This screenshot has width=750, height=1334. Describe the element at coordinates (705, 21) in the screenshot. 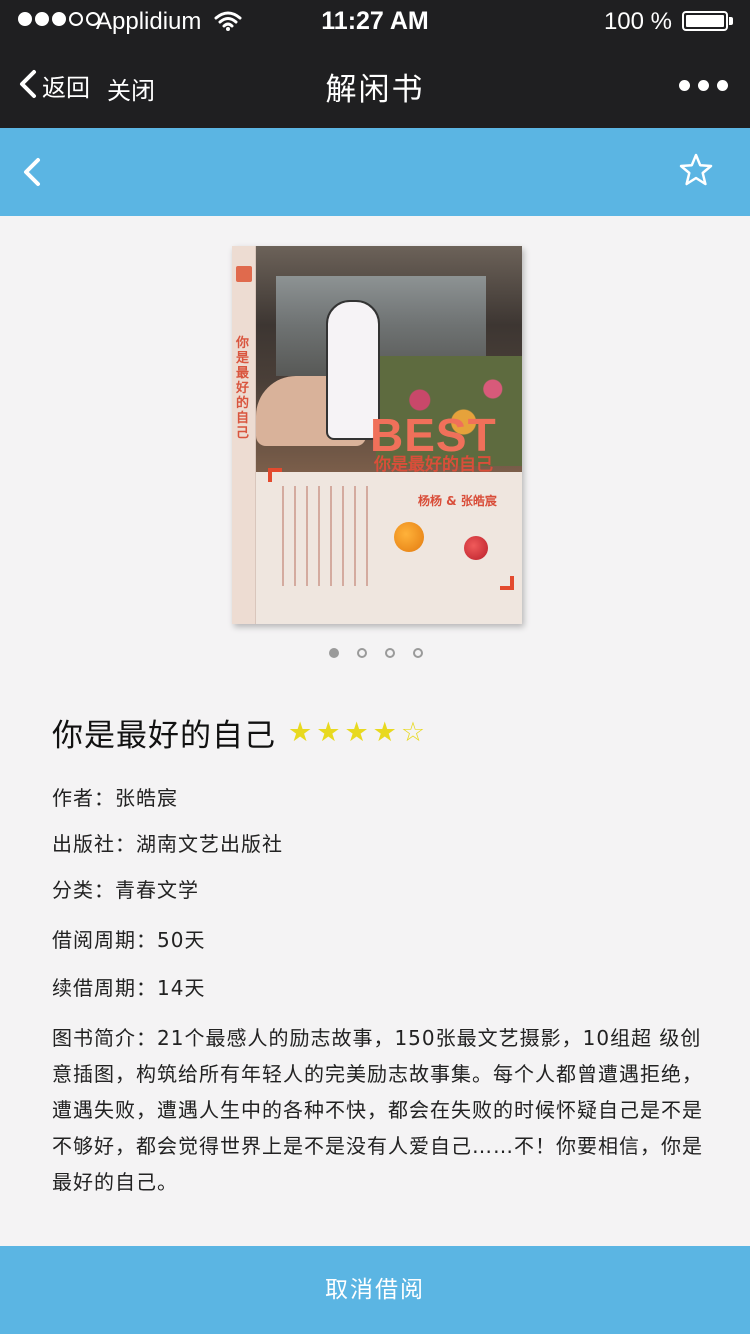

I see `battery-icon` at that location.